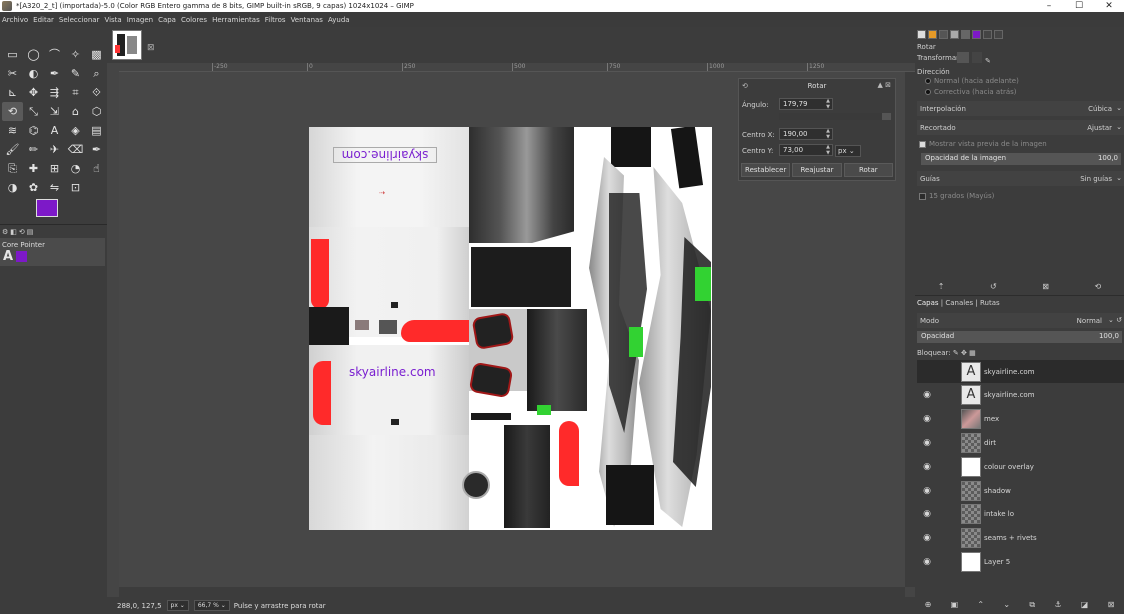  Describe the element at coordinates (1019, 337) in the screenshot. I see `layer-opacity-slider: Opacidad 100,0` at that location.